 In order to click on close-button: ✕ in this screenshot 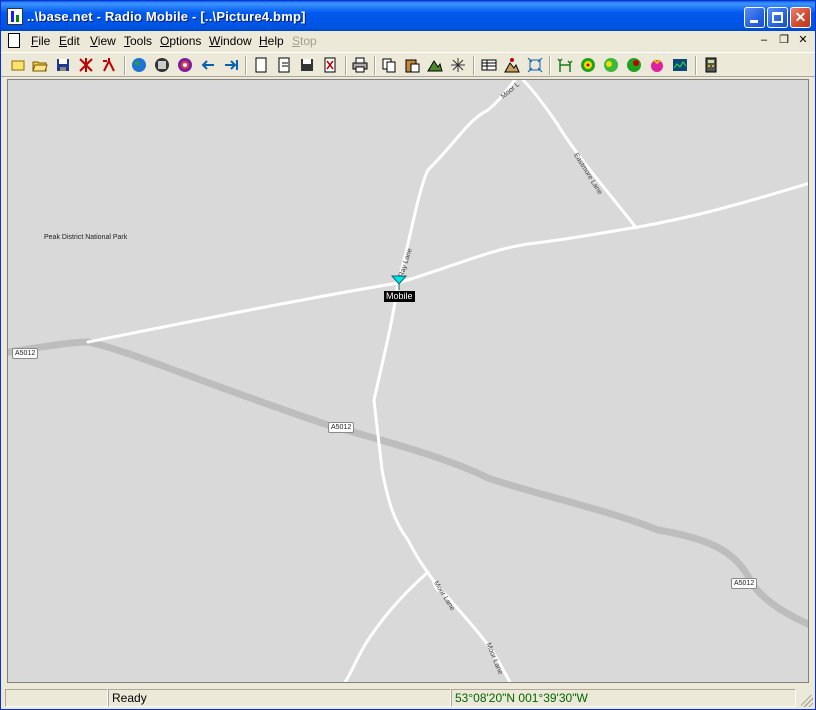, I will do `click(800, 17)`.